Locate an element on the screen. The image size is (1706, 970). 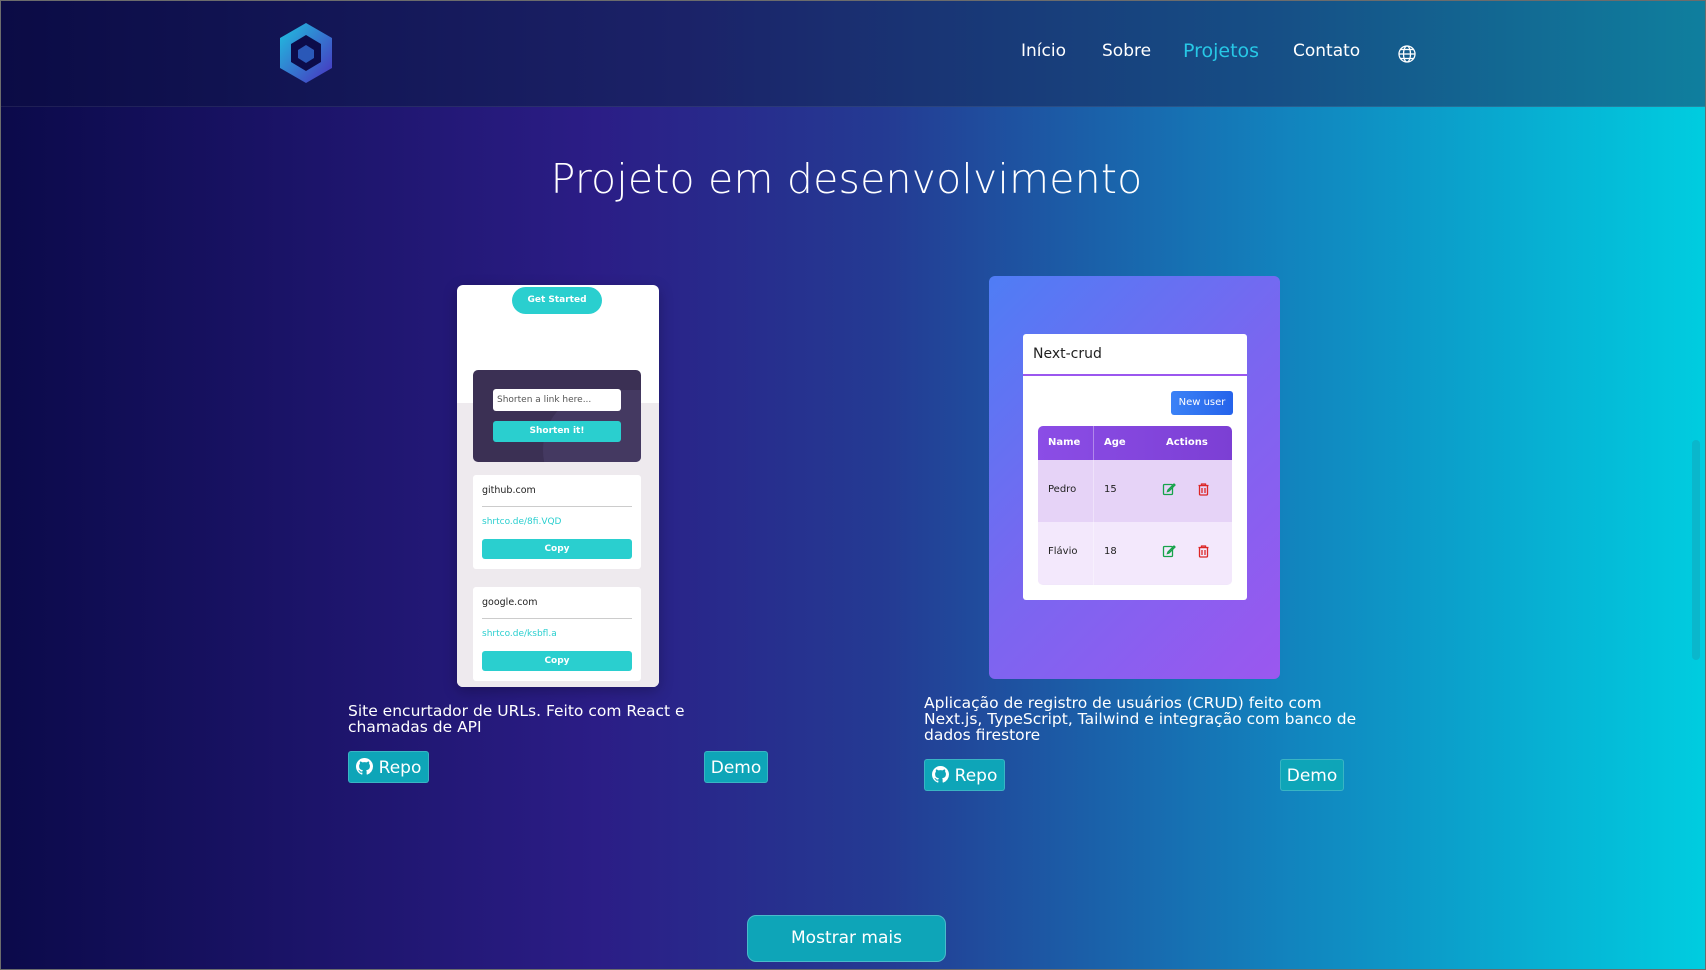
column-header: Age is located at coordinates (1115, 442).